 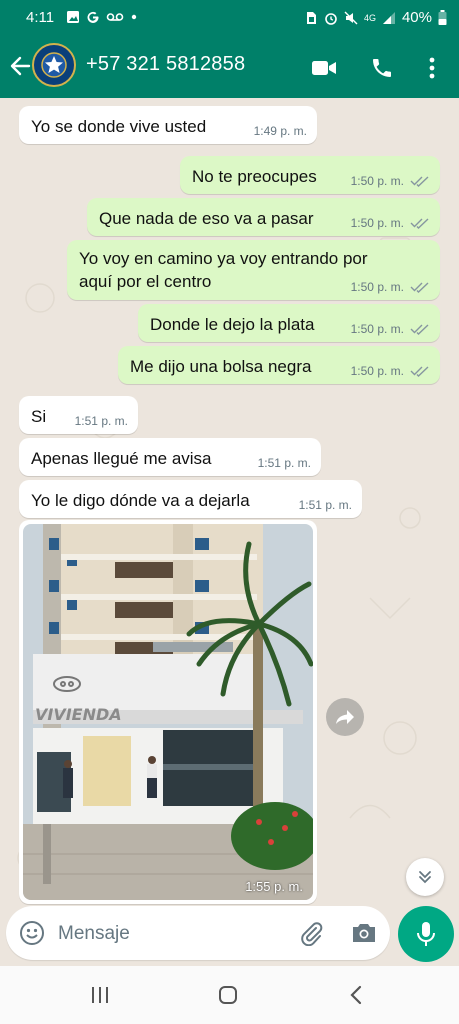 I want to click on message-time: 1:55 p. m., so click(x=274, y=886).